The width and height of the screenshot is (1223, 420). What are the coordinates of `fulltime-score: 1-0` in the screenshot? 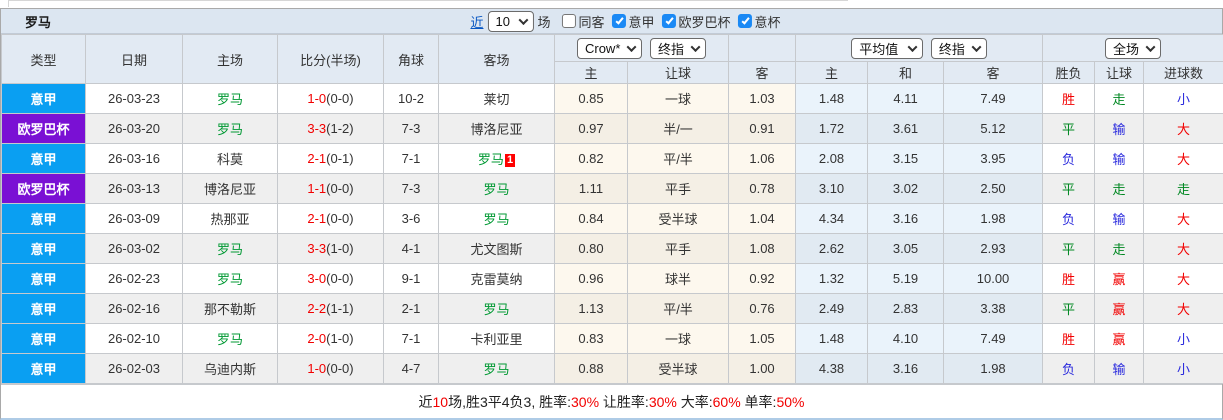 It's located at (317, 368).